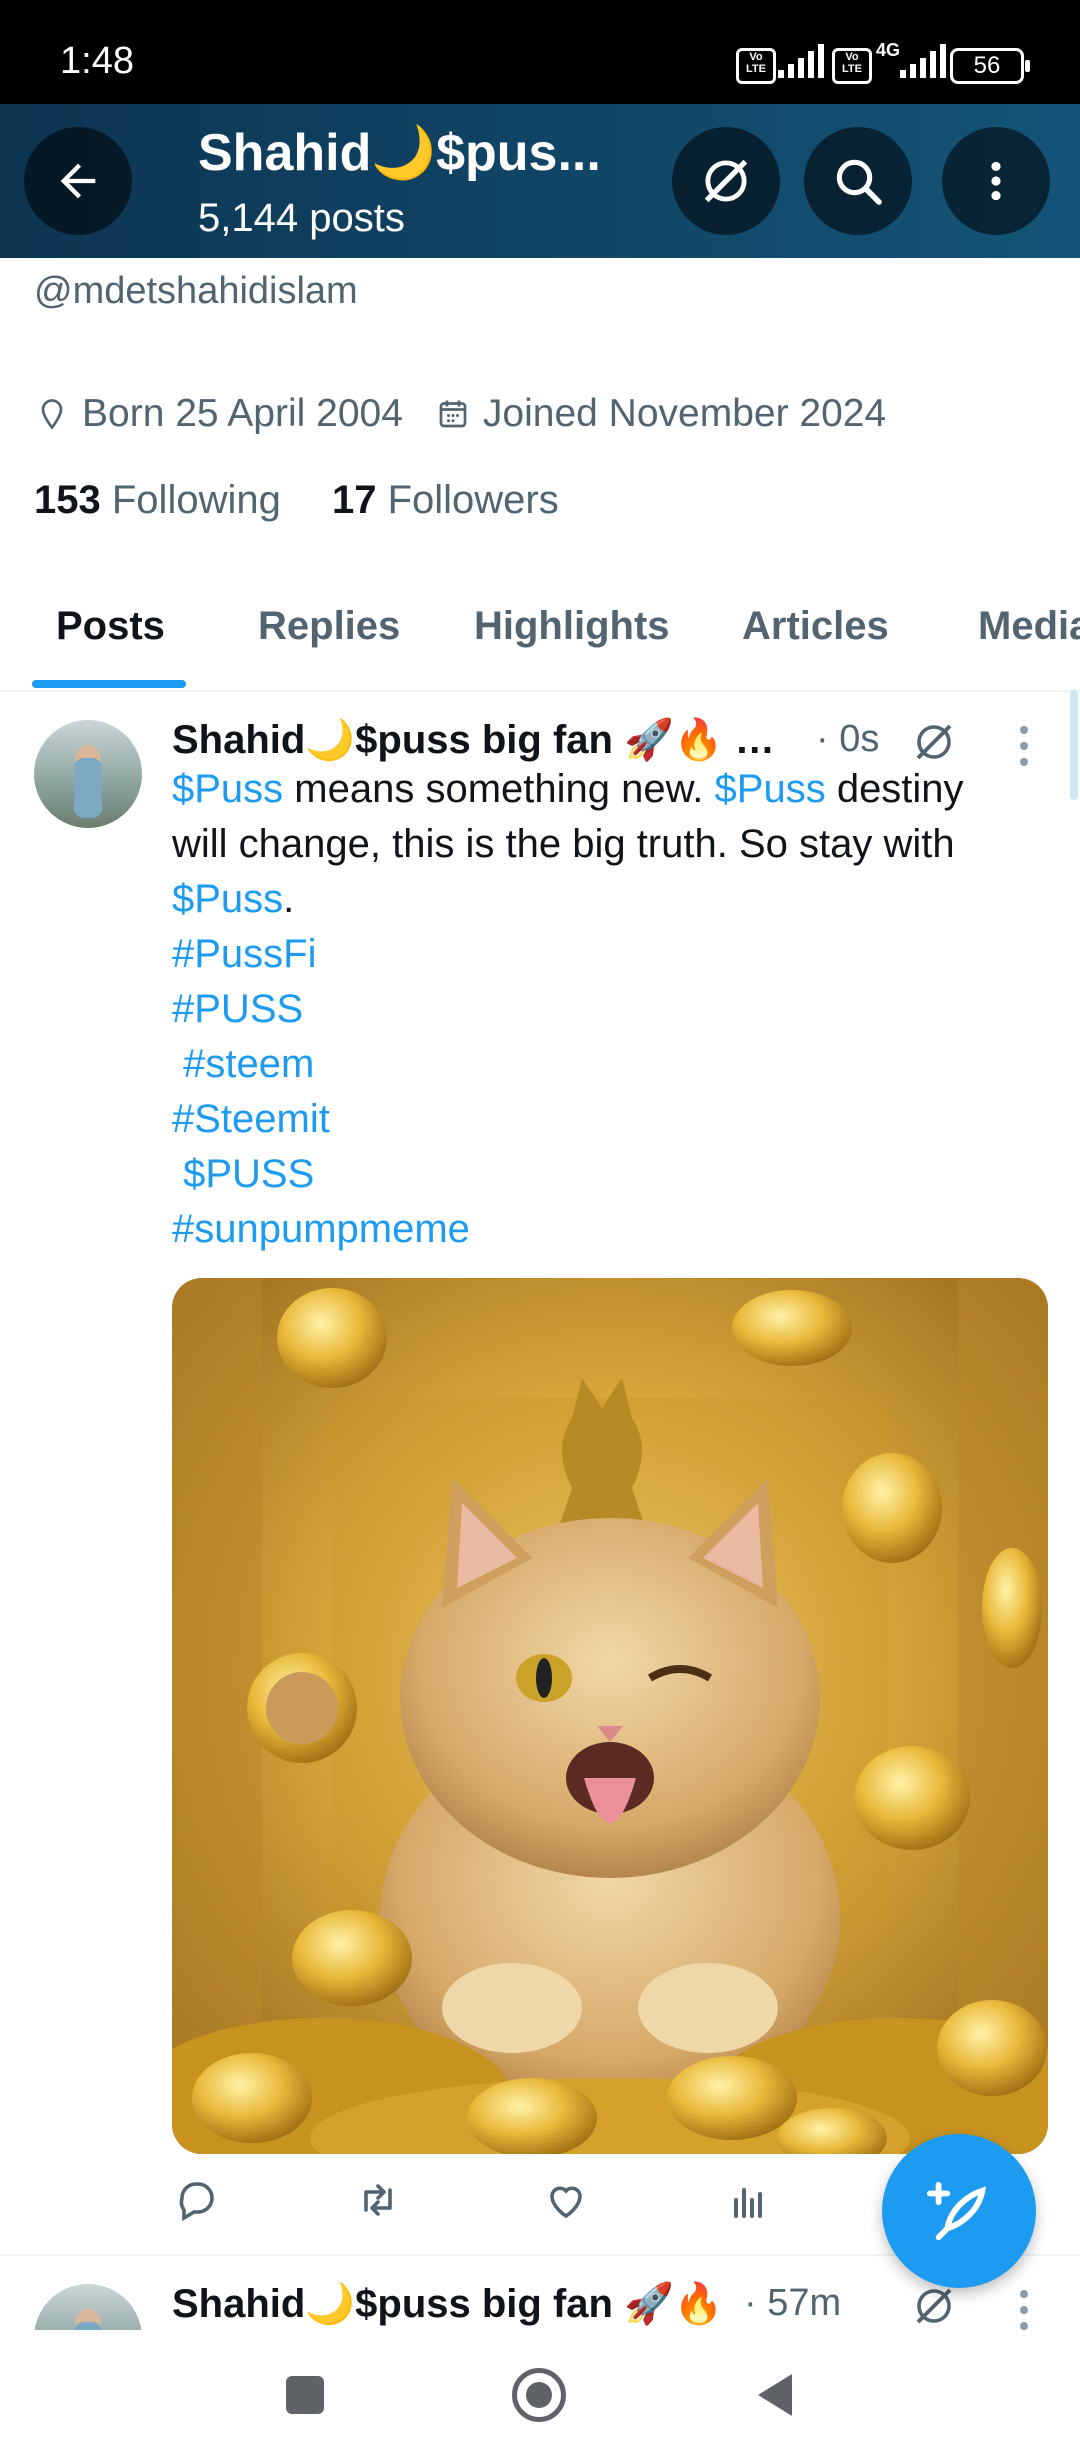 This screenshot has width=1080, height=2460. What do you see at coordinates (1074, 745) in the screenshot?
I see `scroll-indicator` at bounding box center [1074, 745].